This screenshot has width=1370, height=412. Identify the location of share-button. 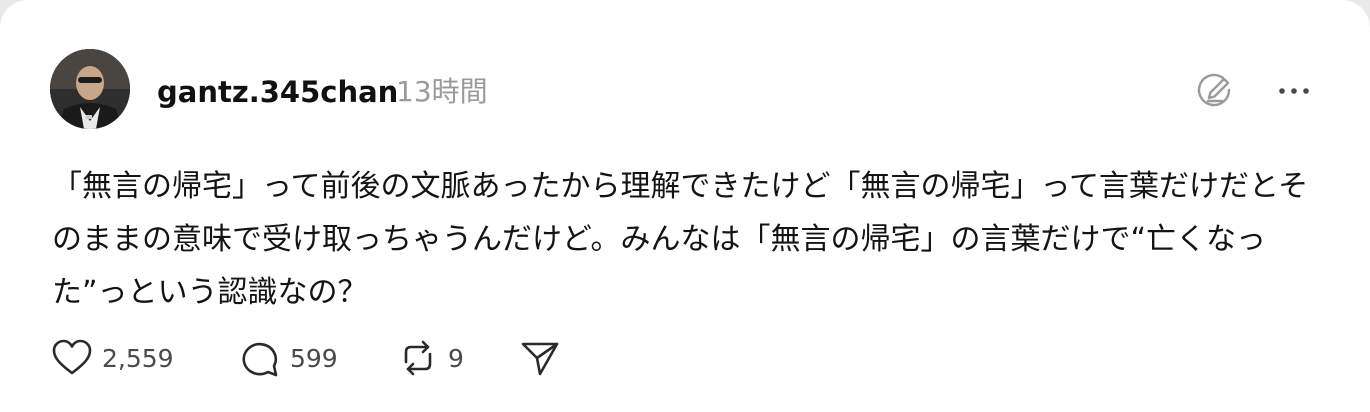
(540, 358).